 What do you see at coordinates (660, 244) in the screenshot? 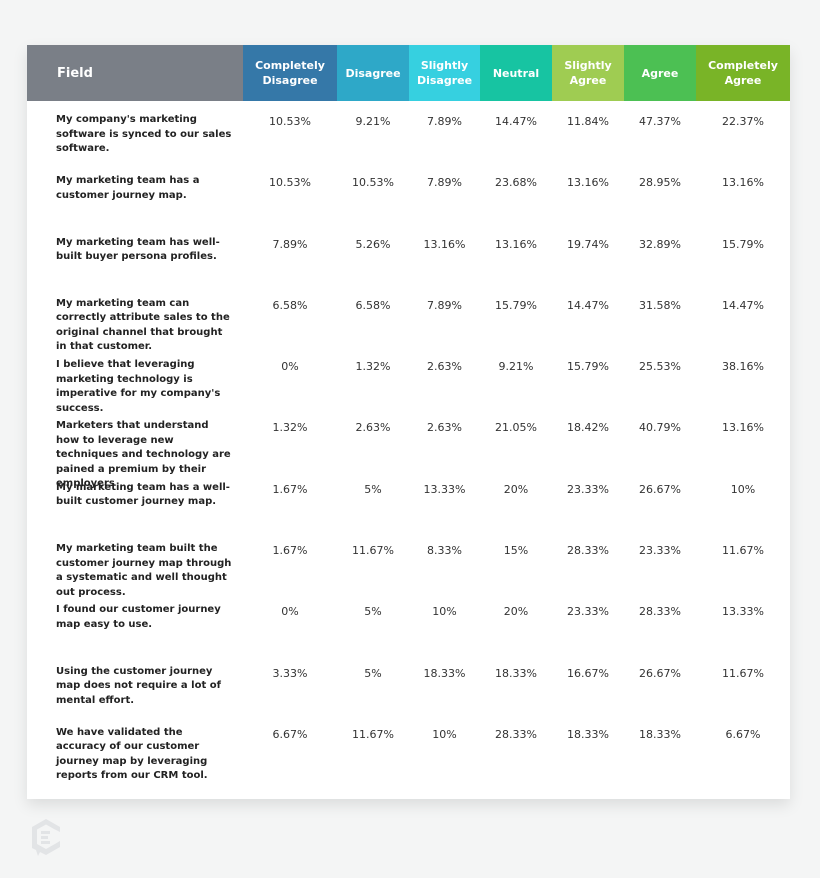
I see `value-cell: 32.89%` at bounding box center [660, 244].